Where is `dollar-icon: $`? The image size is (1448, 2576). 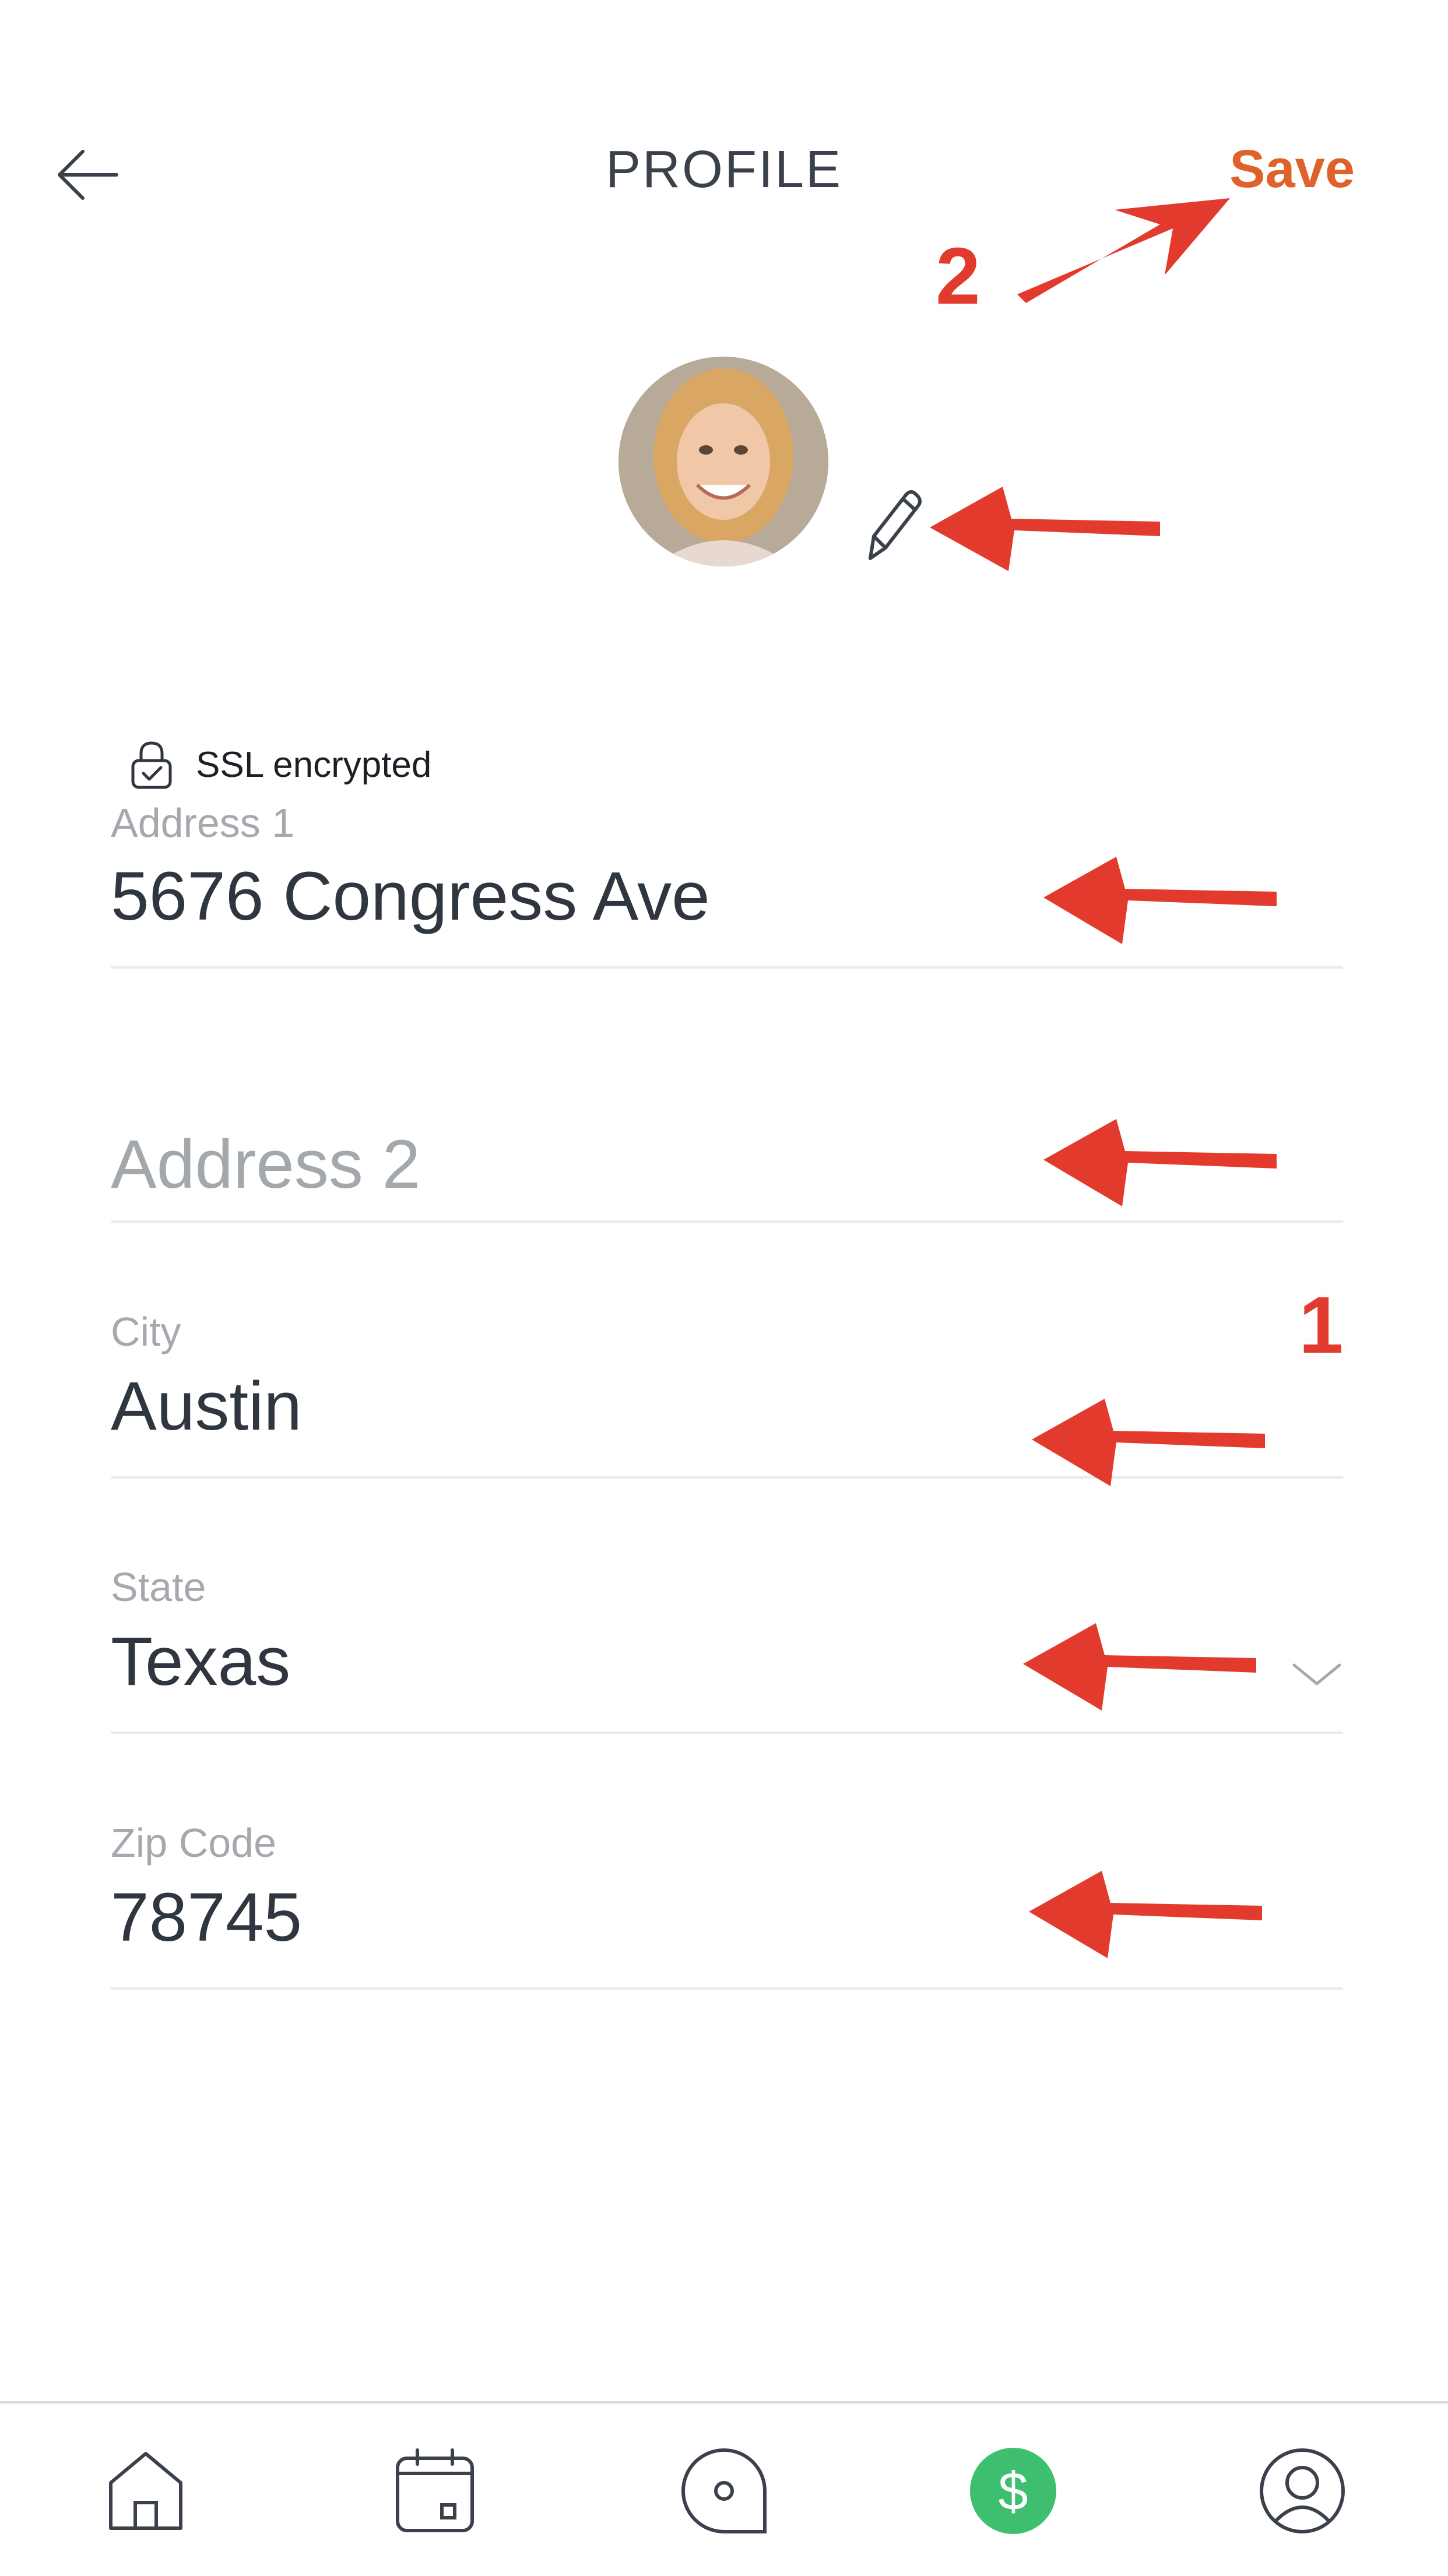
dollar-icon: $ is located at coordinates (1013, 2491).